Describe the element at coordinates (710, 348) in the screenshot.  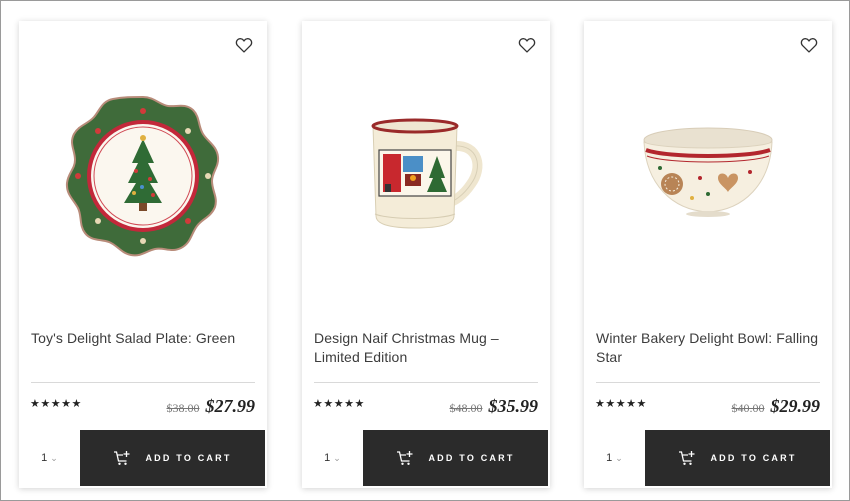
I see `product-title: Winter Bakery Delight Bowl: Falling Star` at that location.